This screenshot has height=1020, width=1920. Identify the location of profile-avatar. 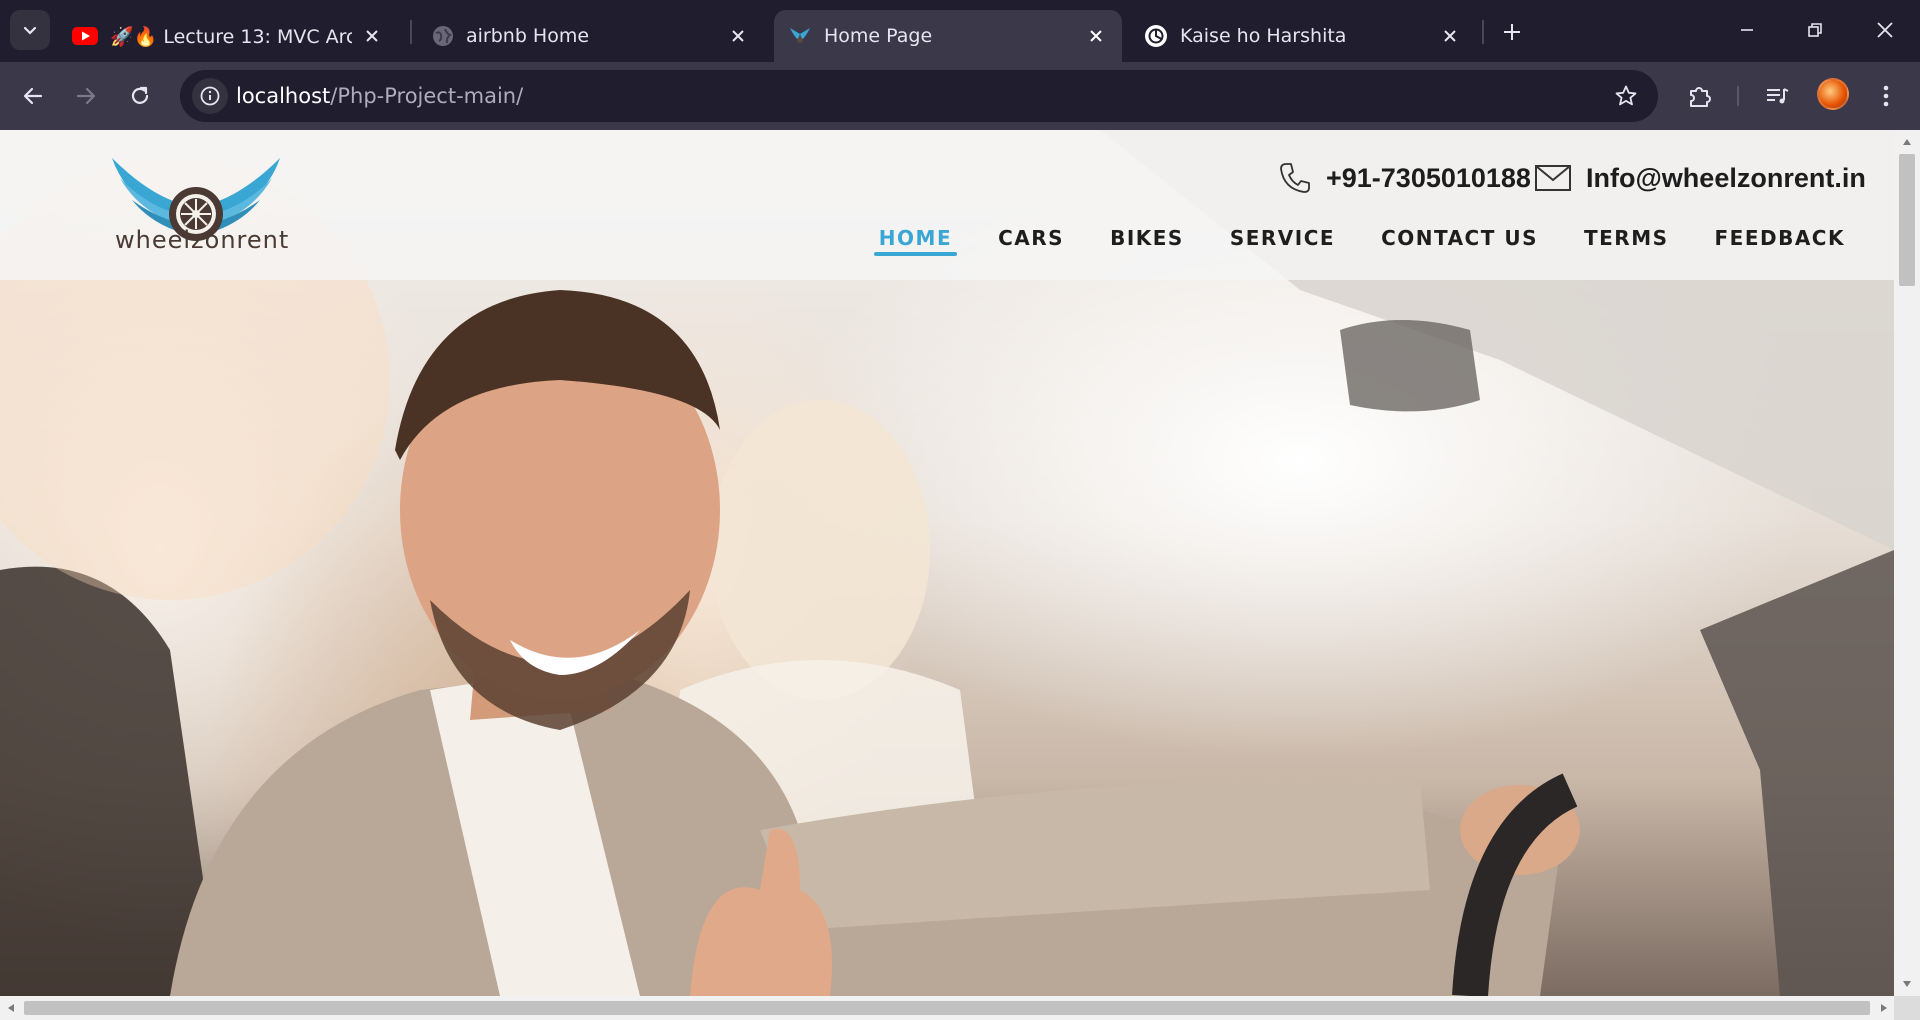
(1833, 94).